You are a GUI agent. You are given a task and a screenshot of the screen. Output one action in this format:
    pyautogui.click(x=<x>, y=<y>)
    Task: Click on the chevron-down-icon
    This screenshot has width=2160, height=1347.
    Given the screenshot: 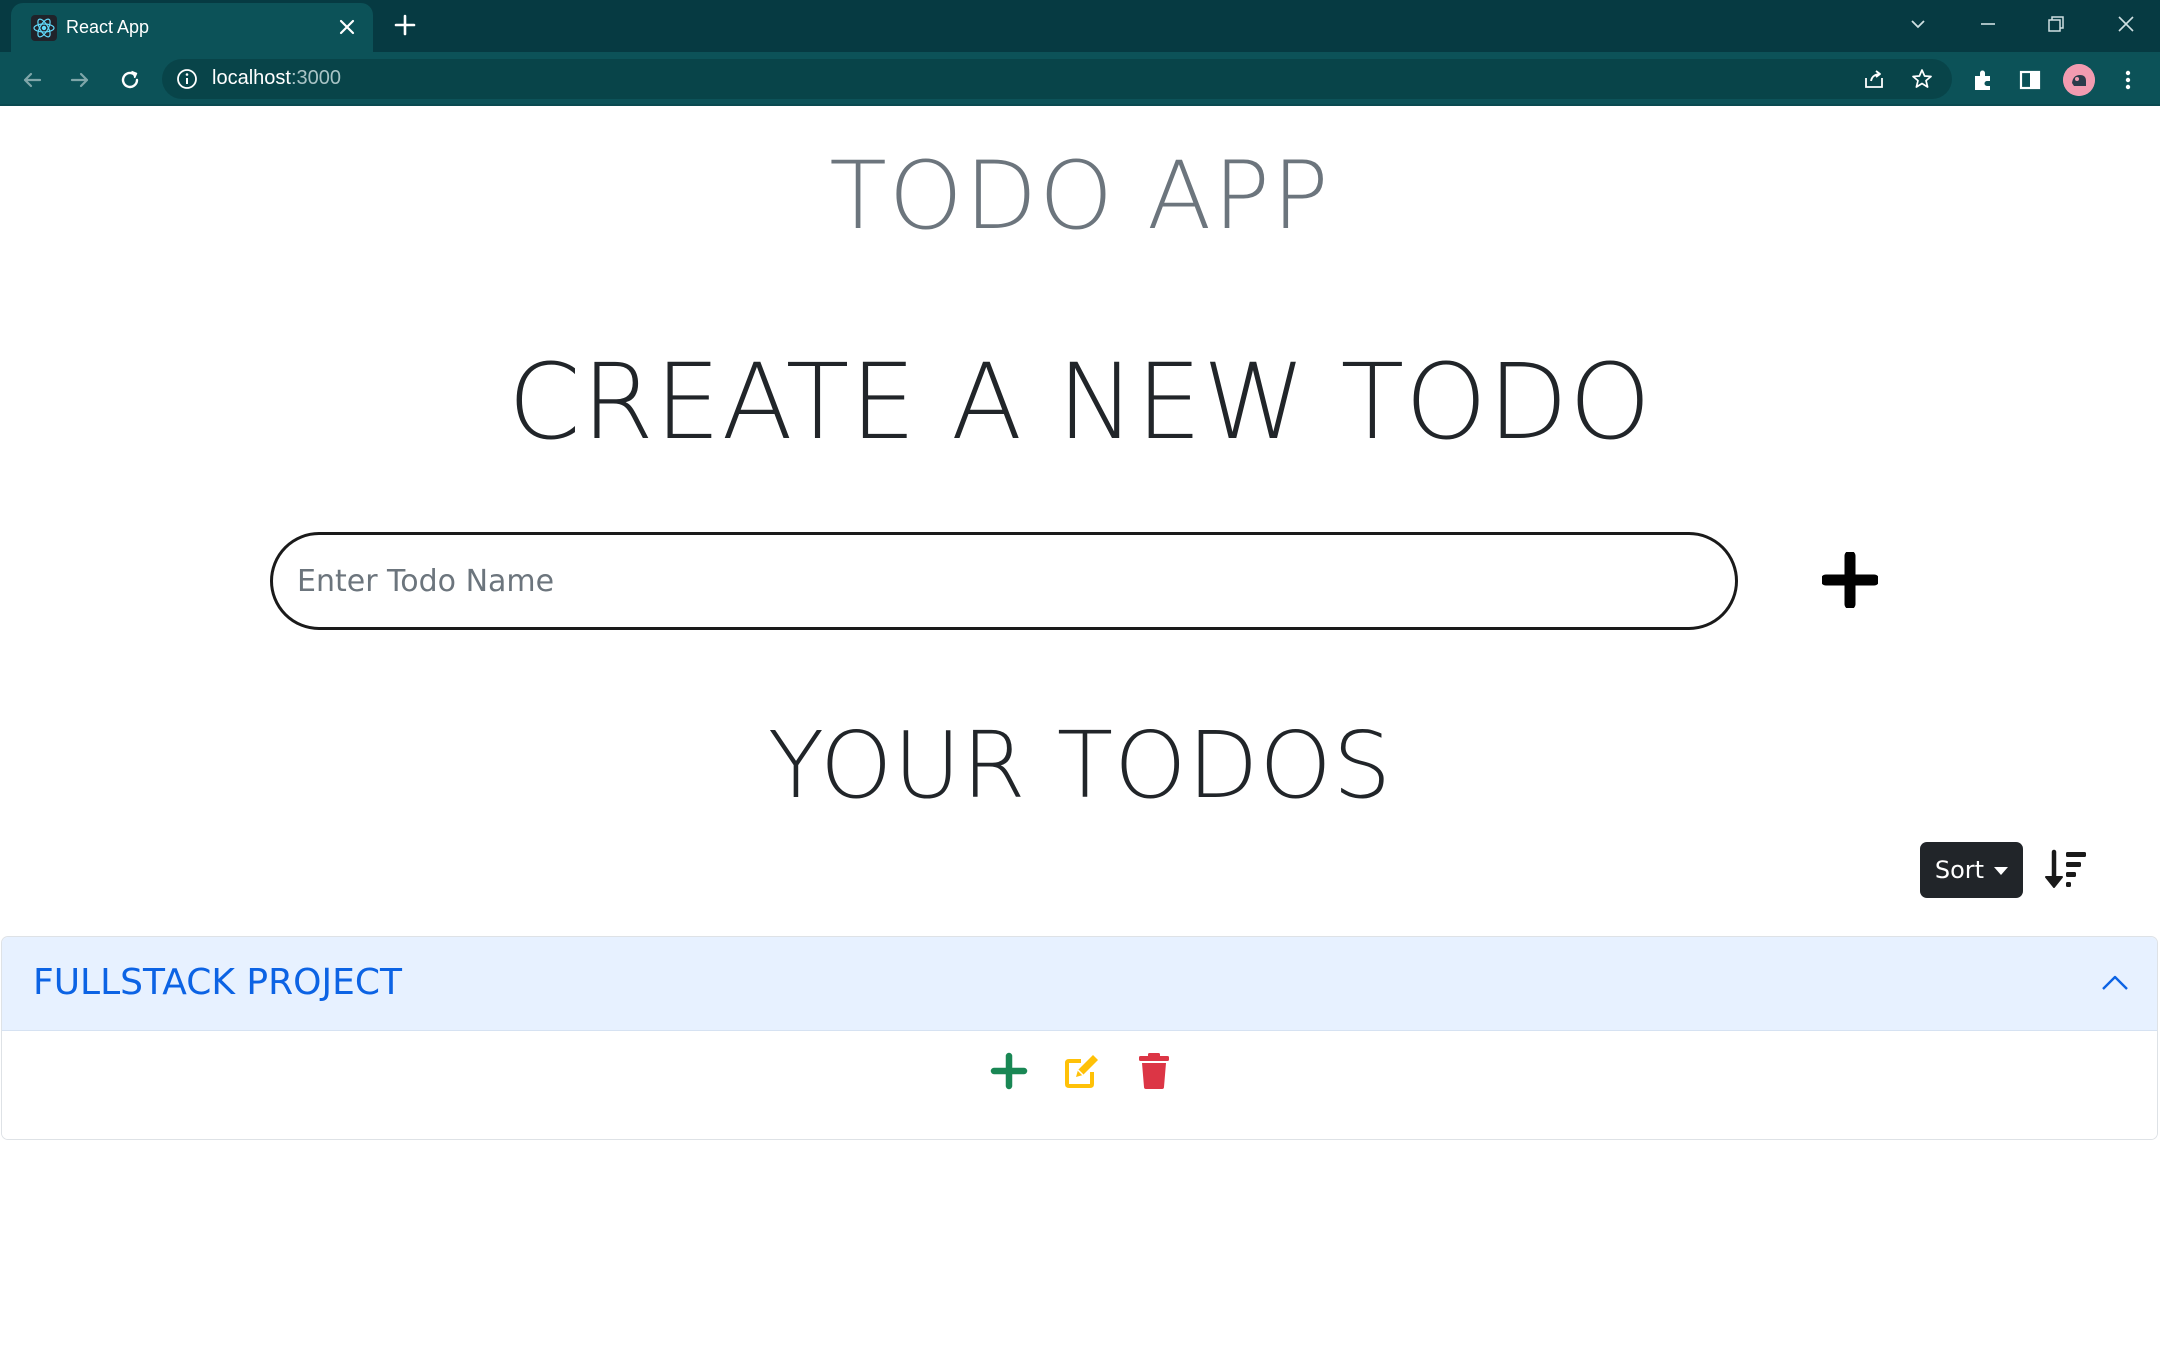 What is the action you would take?
    pyautogui.click(x=1918, y=24)
    